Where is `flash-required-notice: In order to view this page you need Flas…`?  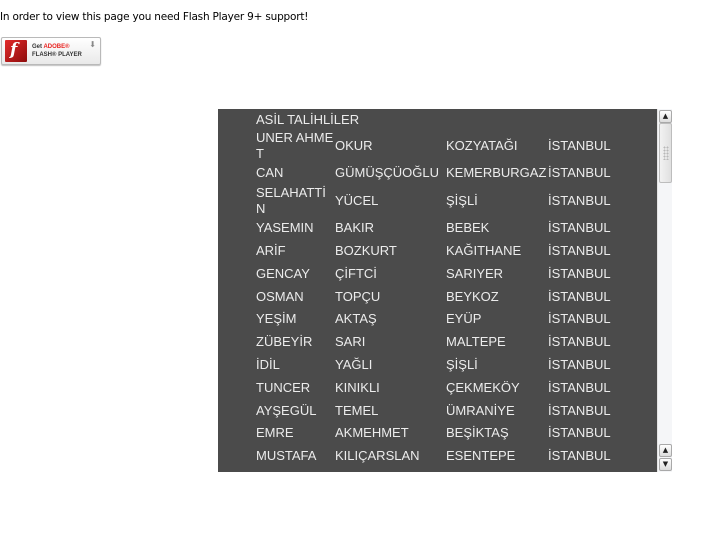 flash-required-notice: In order to view this page you need Flas… is located at coordinates (154, 17).